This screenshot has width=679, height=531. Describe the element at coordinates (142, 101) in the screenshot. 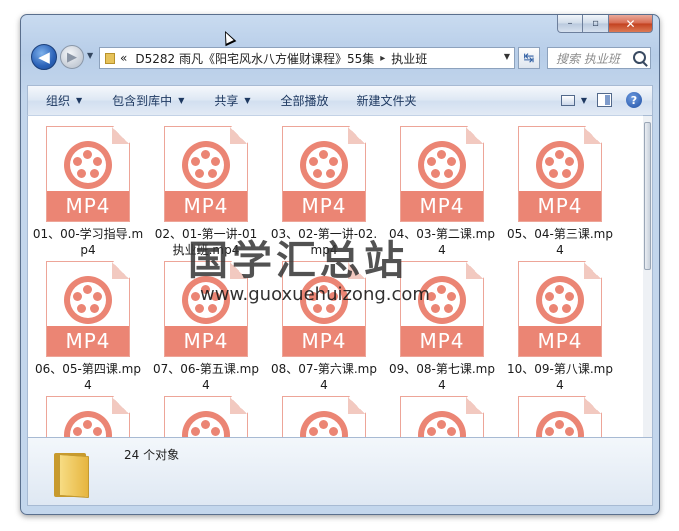

I see `include-library-label: 包含到库中` at that location.